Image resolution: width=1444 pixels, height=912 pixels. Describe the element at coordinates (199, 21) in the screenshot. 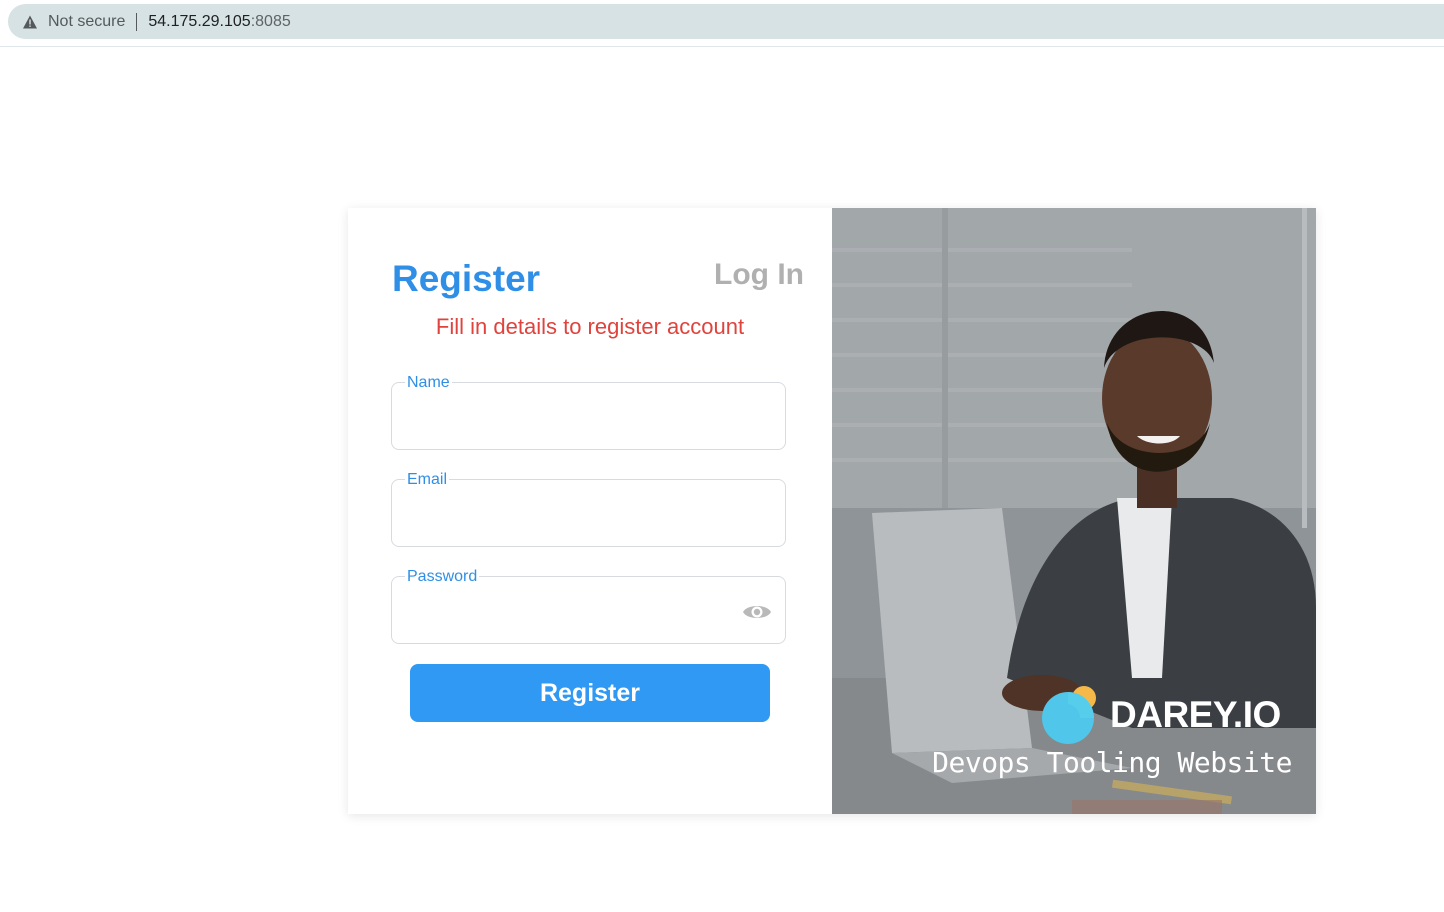

I see `url-host: 54.175.29.105` at that location.